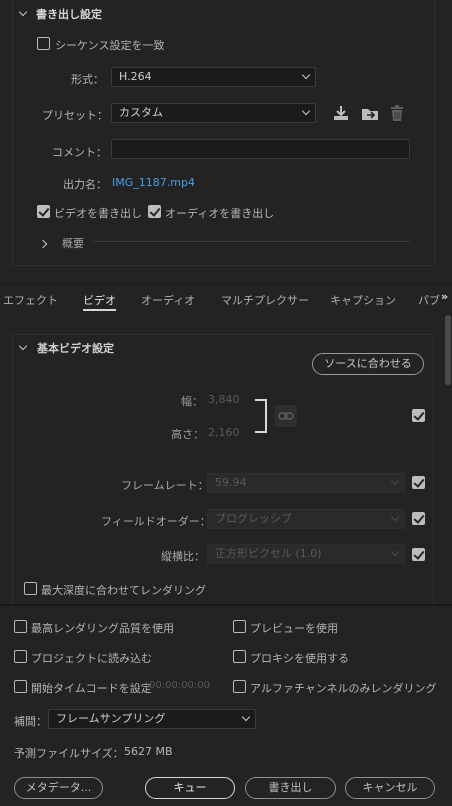 The height and width of the screenshot is (806, 452). Describe the element at coordinates (30, 588) in the screenshot. I see `max-depth-checkbox` at that location.